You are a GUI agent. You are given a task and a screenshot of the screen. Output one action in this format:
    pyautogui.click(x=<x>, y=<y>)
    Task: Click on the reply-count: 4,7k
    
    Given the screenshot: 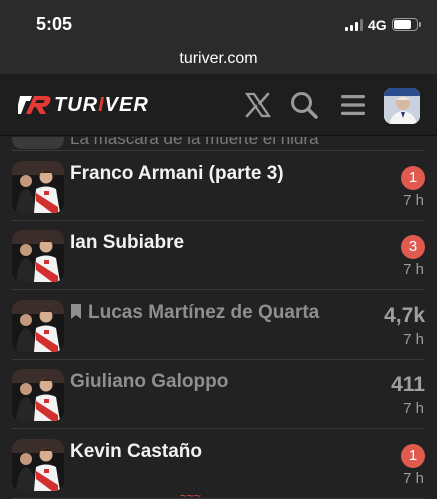 What is the action you would take?
    pyautogui.click(x=404, y=316)
    